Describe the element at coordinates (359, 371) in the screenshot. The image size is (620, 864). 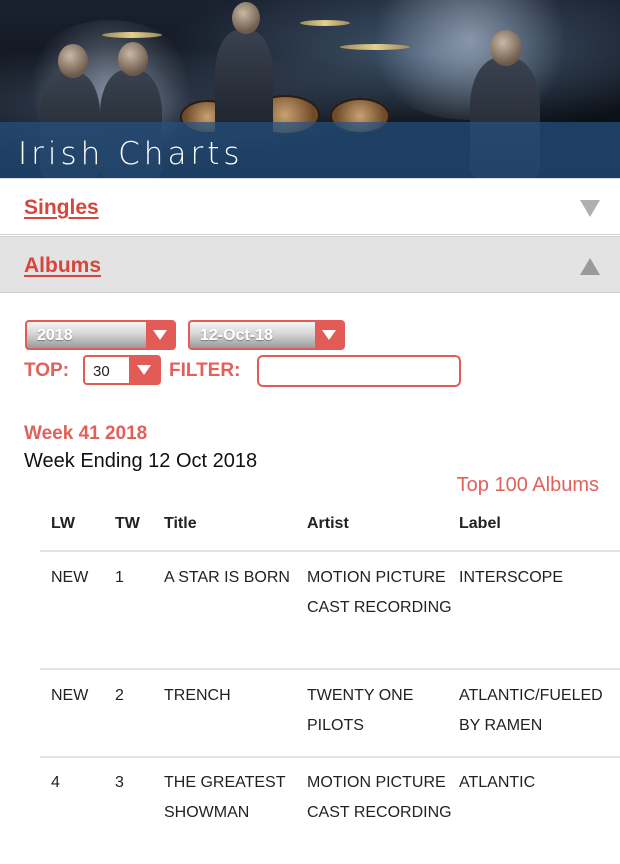
I see `filter-input` at that location.